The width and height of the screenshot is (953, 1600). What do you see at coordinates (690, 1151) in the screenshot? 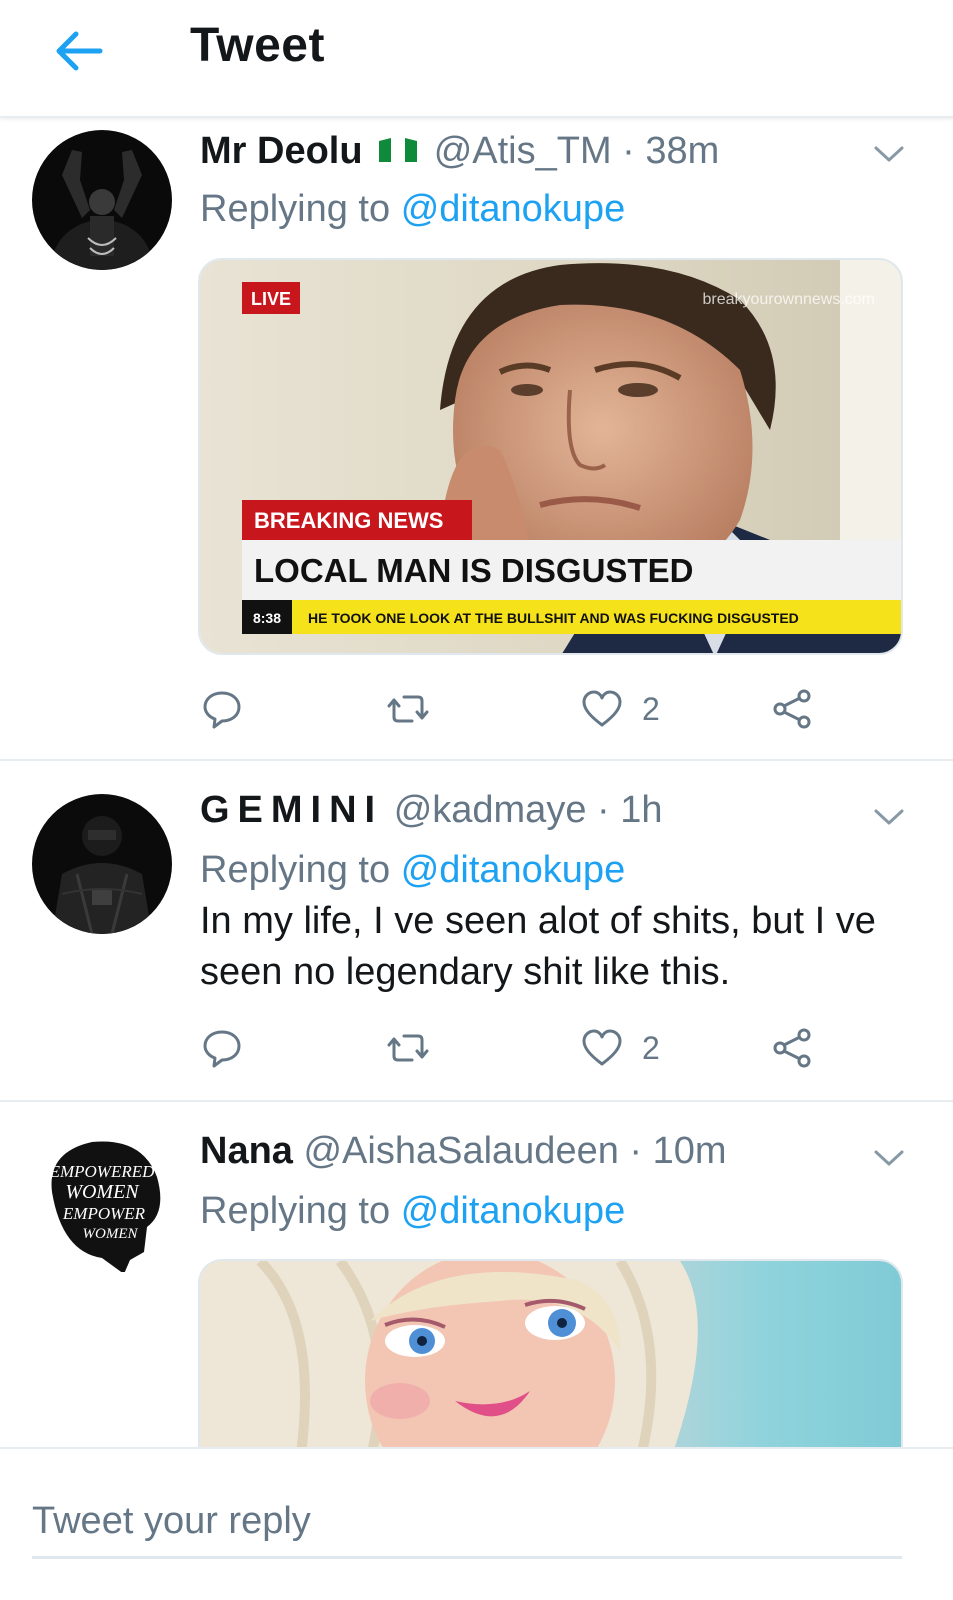
I see `timestamp: 10m` at bounding box center [690, 1151].